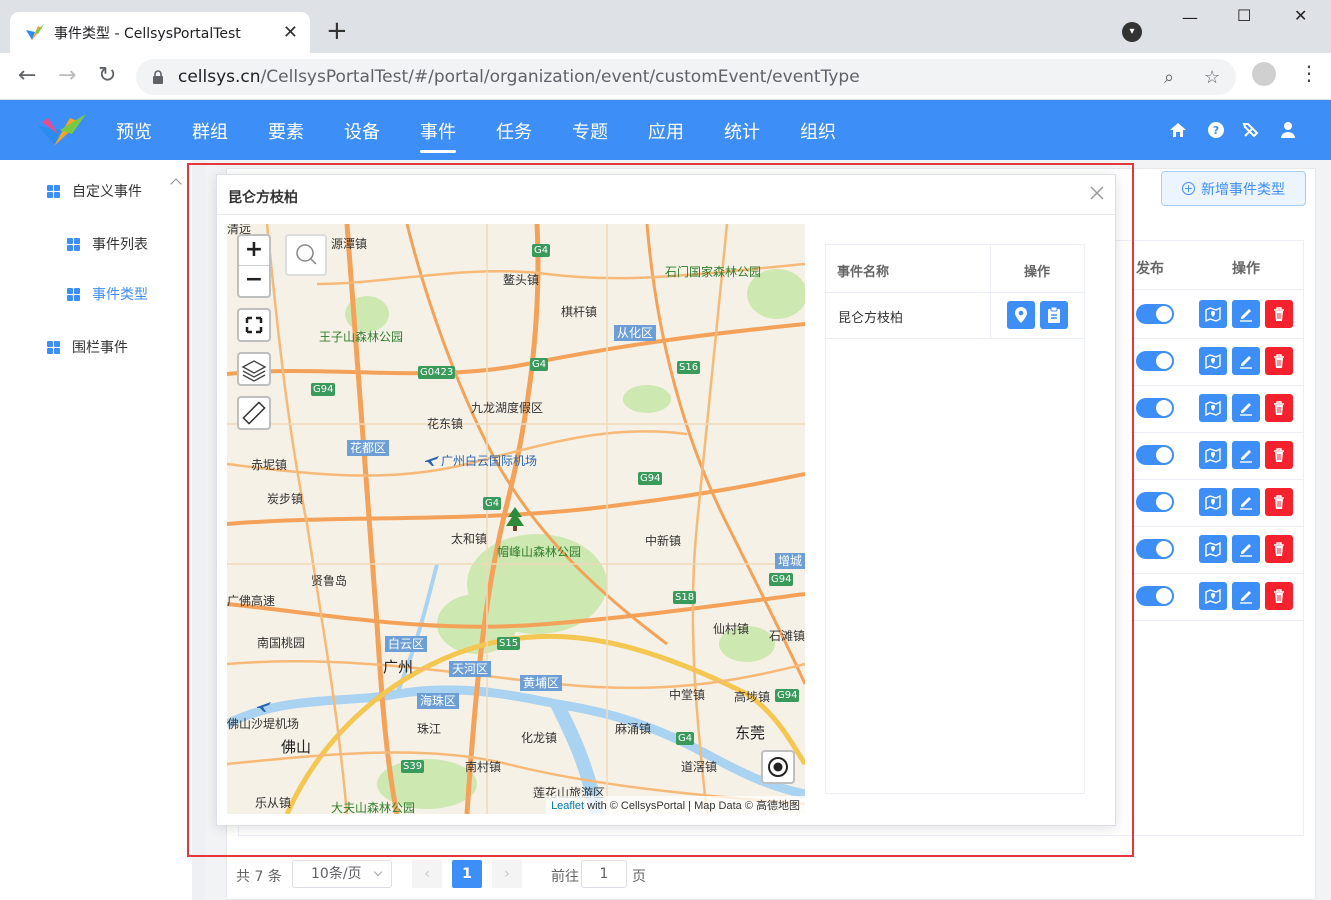 The image size is (1331, 900). I want to click on page-number-button: 1, so click(467, 874).